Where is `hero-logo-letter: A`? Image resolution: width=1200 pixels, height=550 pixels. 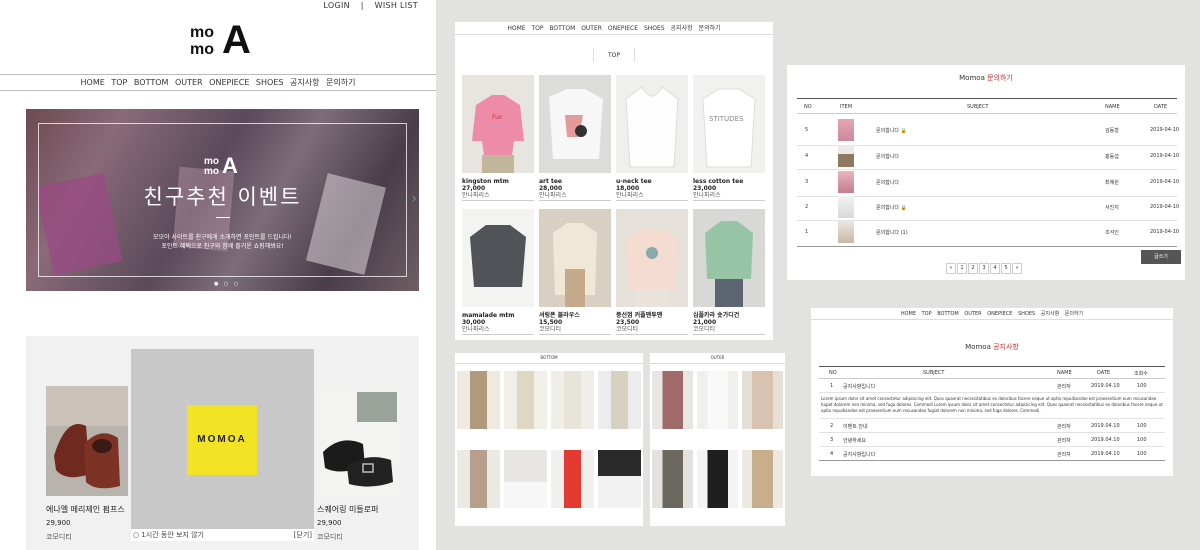
hero-logo-letter: A is located at coordinates (230, 165).